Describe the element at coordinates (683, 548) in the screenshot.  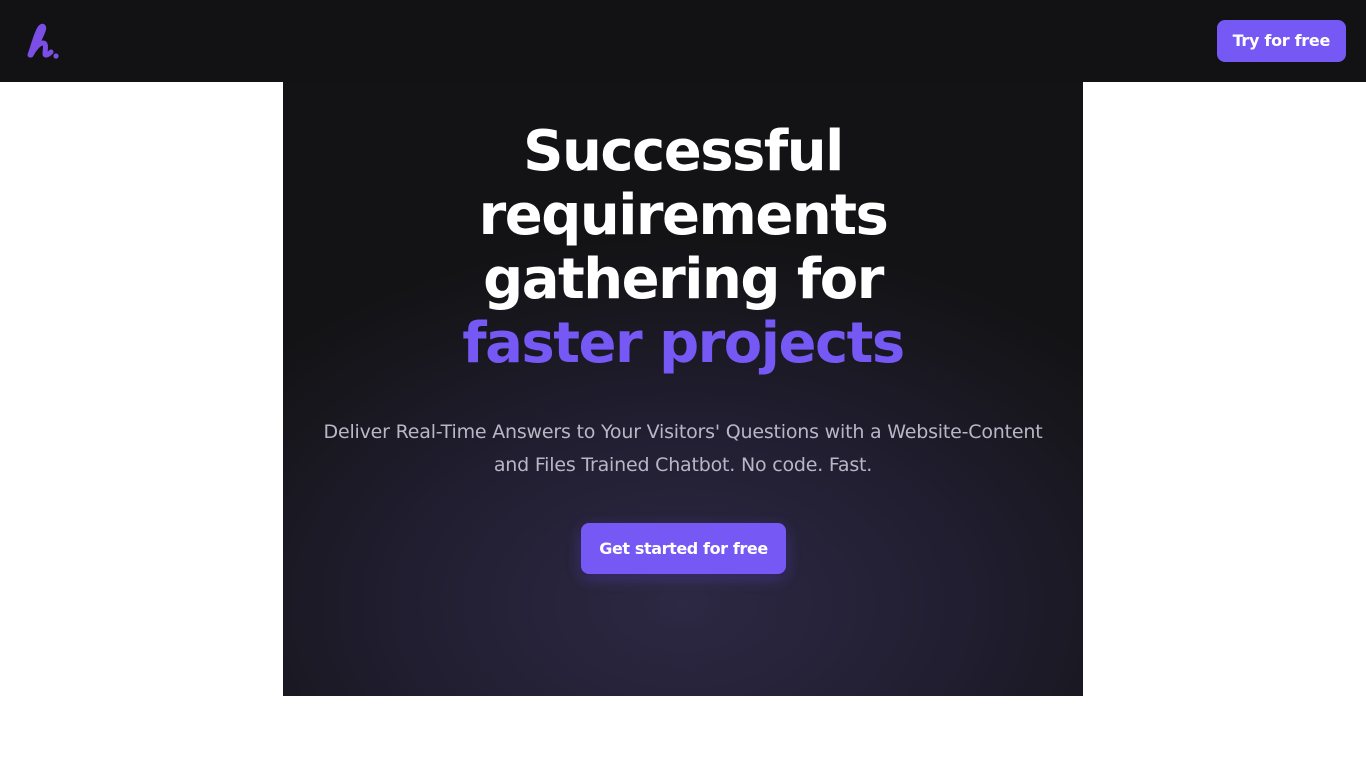
I see `get-started-button: Get started for free` at that location.